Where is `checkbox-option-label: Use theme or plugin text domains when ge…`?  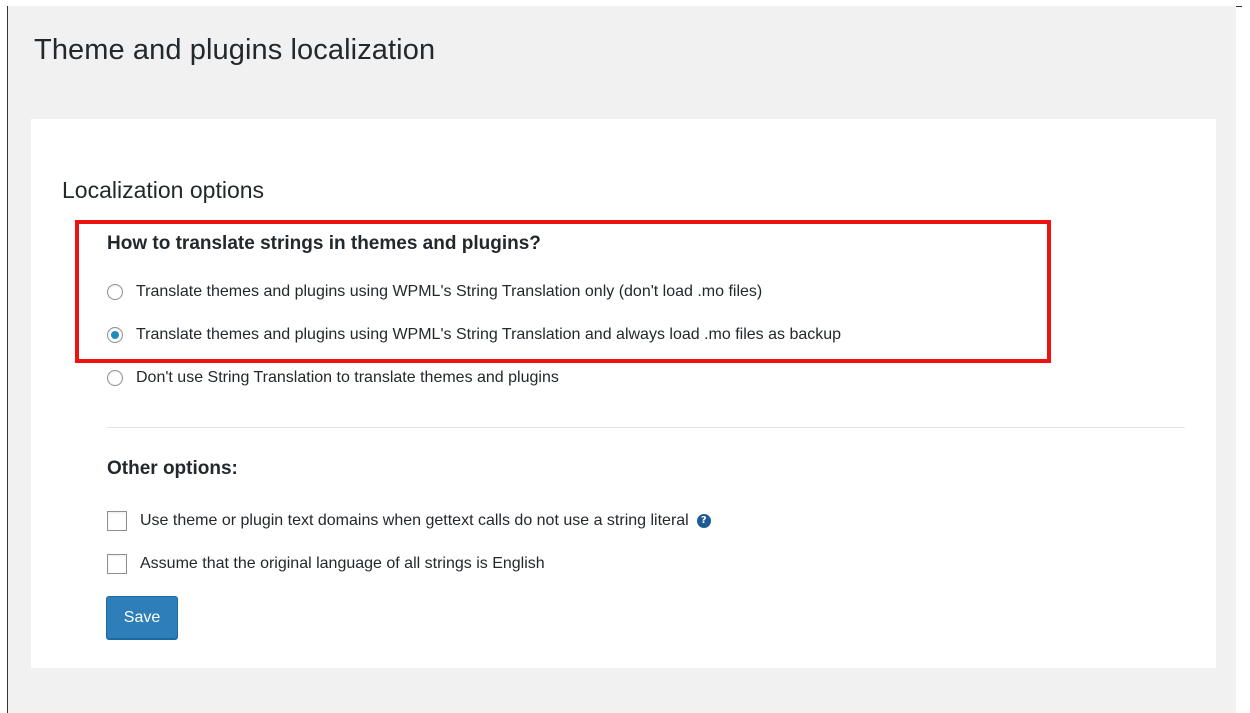 checkbox-option-label: Use theme or plugin text domains when ge… is located at coordinates (414, 520).